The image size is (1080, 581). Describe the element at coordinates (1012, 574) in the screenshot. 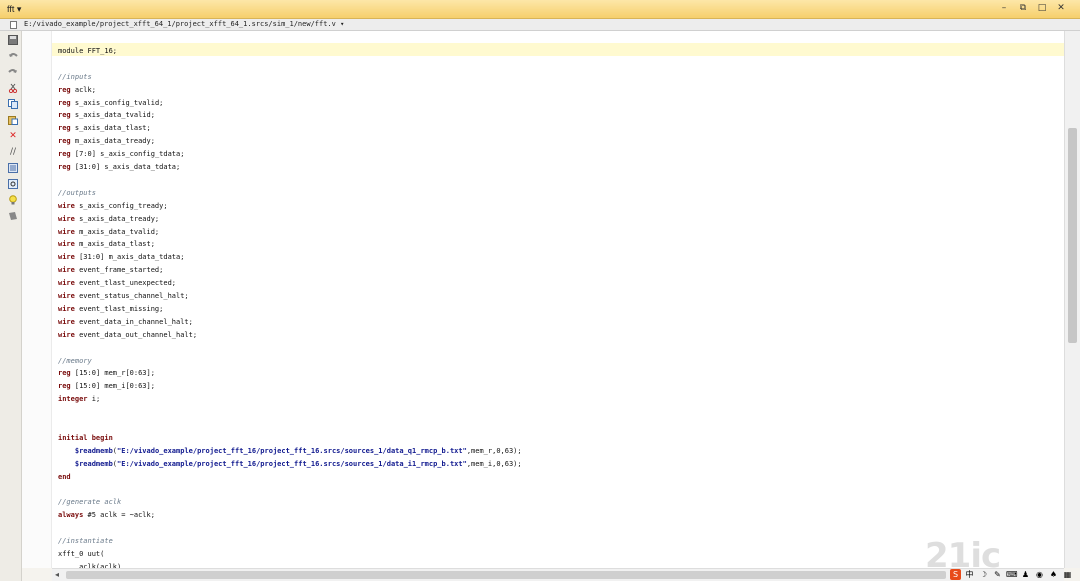

I see `keyboard-icon: ⌨` at that location.